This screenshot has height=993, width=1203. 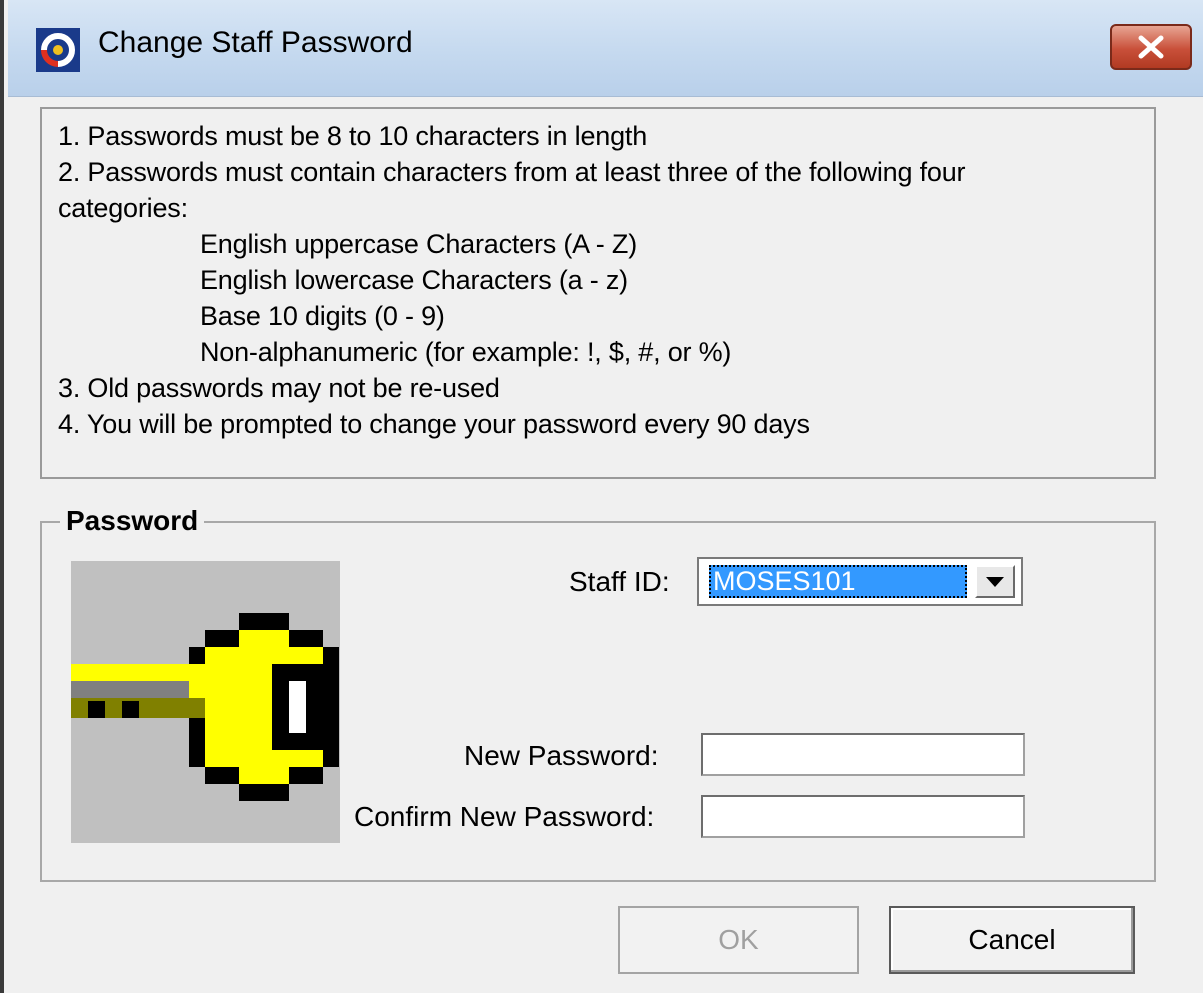 What do you see at coordinates (561, 755) in the screenshot?
I see `new-password-label: New Password:` at bounding box center [561, 755].